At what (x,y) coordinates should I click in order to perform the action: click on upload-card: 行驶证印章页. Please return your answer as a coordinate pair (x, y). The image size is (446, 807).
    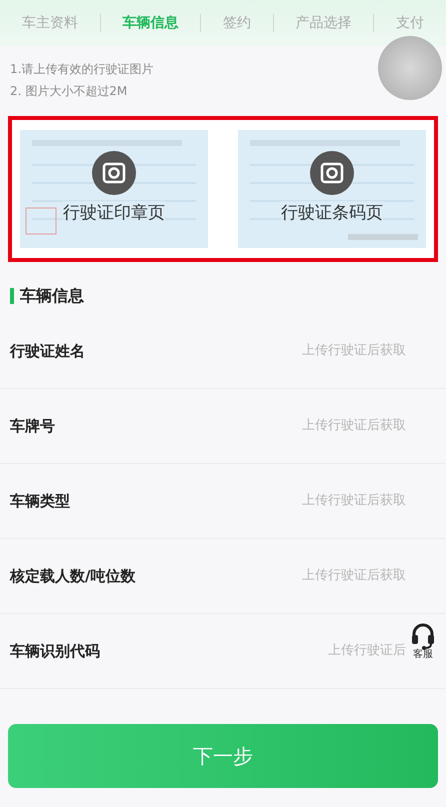
    Looking at the image, I should click on (114, 189).